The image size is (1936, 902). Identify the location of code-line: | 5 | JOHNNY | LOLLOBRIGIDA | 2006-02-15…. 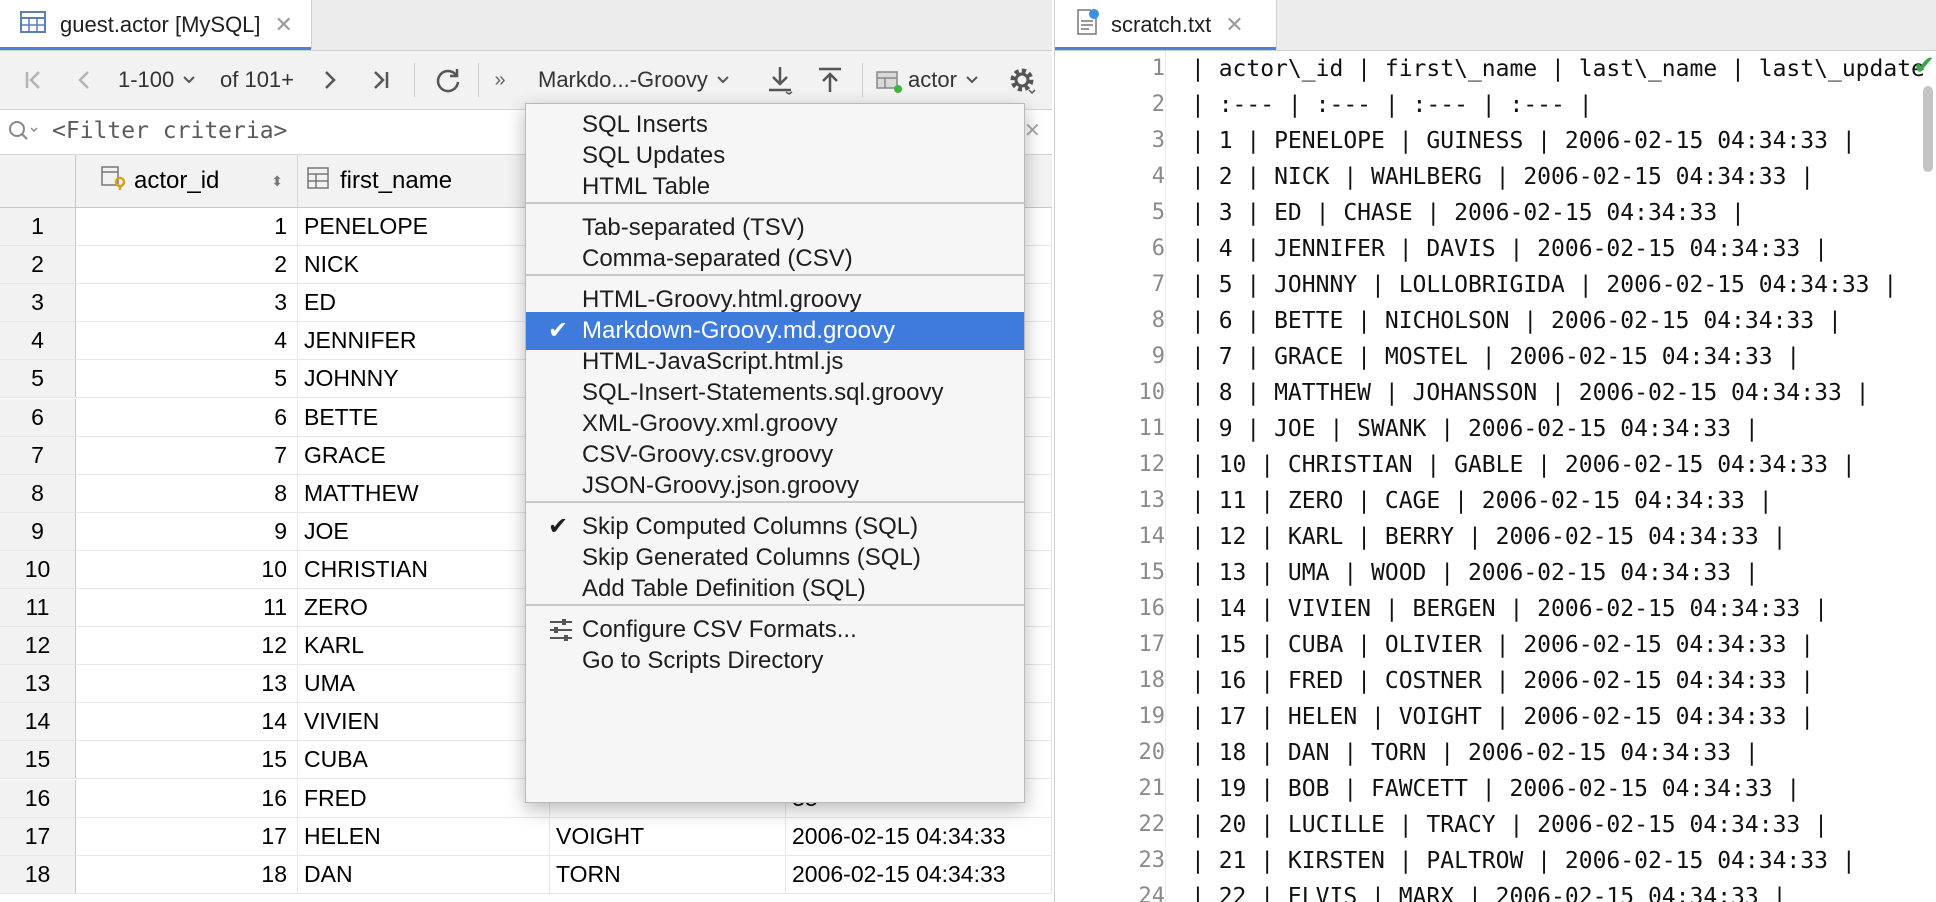
(1544, 285).